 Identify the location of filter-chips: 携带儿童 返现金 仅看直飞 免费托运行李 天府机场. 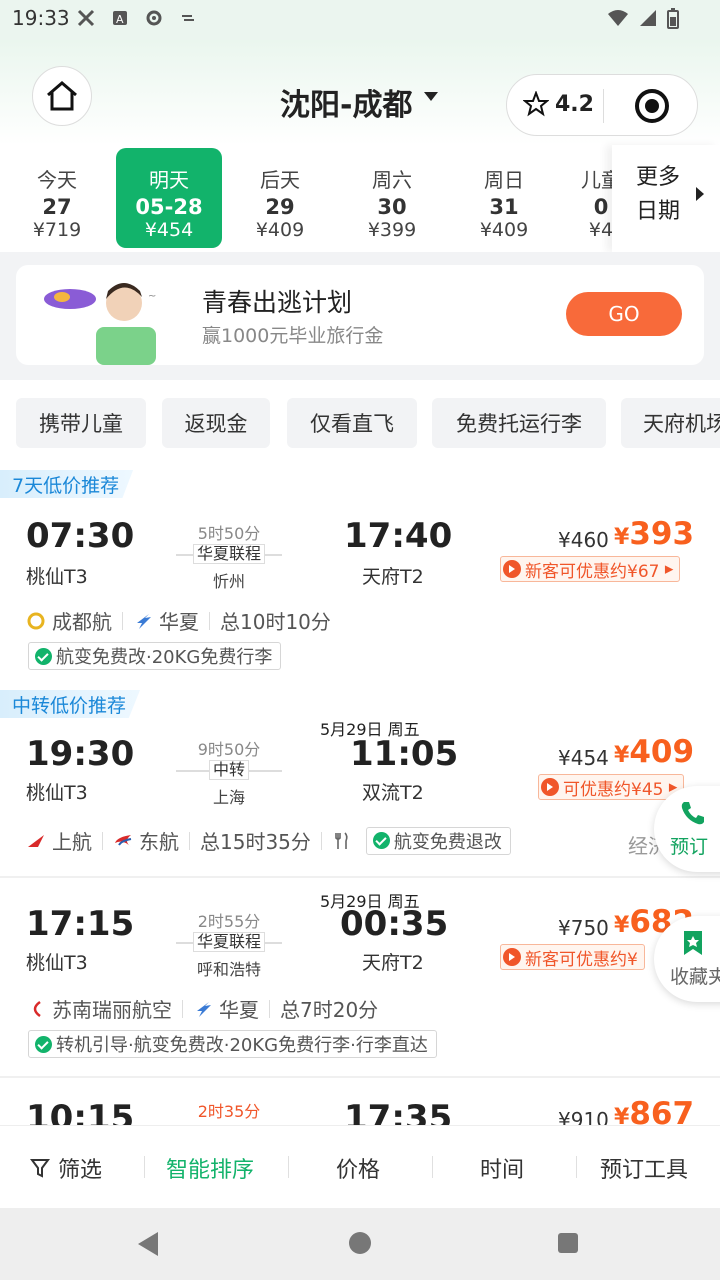
(360, 425).